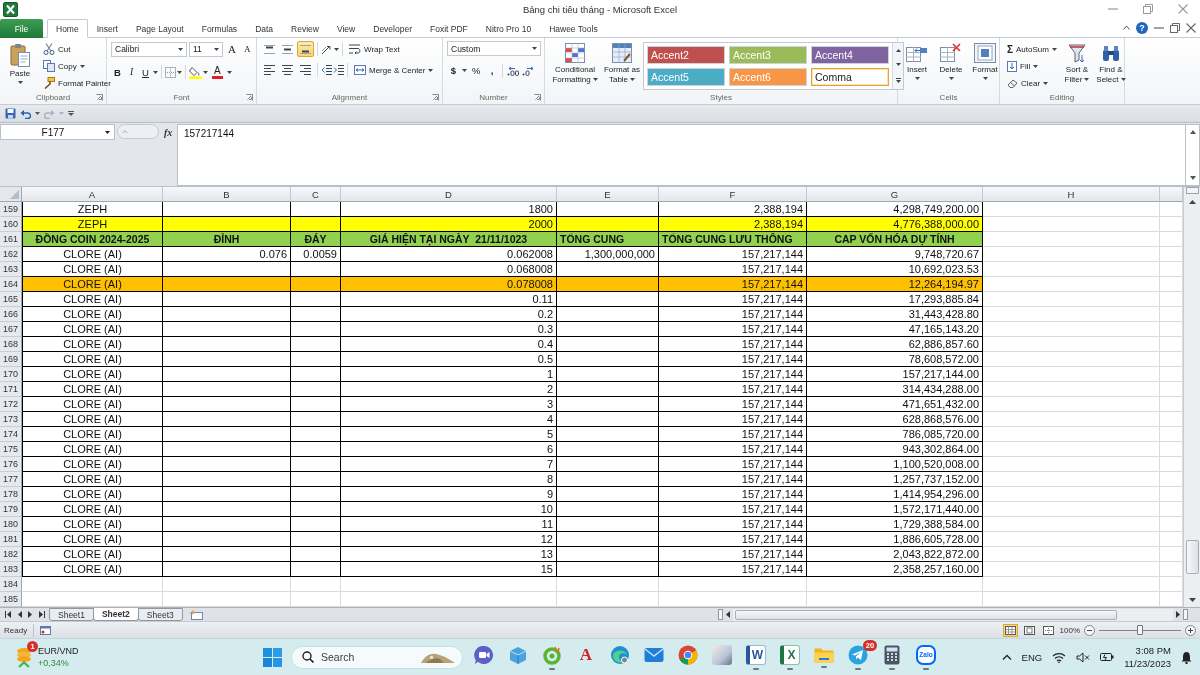 The width and height of the screenshot is (1200, 675). Describe the element at coordinates (622, 53) in the screenshot. I see `table-grid-icon` at that location.